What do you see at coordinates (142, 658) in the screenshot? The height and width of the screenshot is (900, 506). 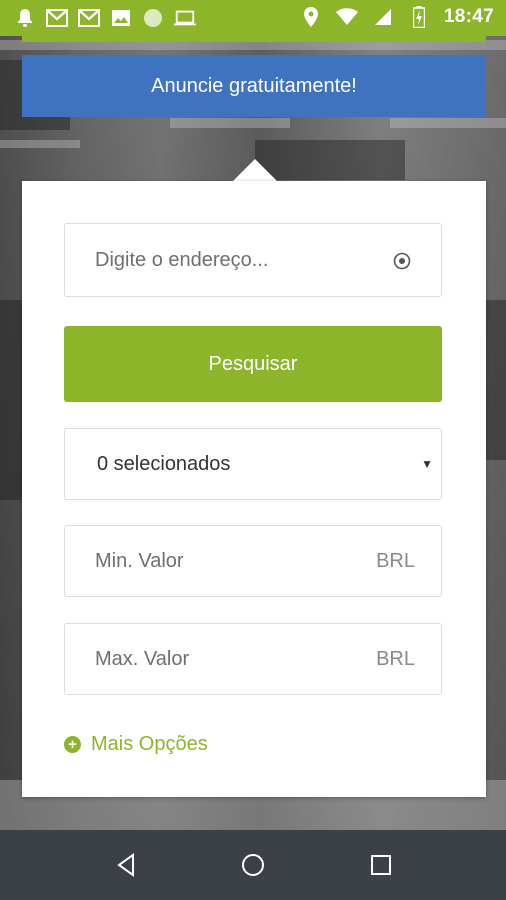 I see `max-value-placeholder: Max. Valor` at bounding box center [142, 658].